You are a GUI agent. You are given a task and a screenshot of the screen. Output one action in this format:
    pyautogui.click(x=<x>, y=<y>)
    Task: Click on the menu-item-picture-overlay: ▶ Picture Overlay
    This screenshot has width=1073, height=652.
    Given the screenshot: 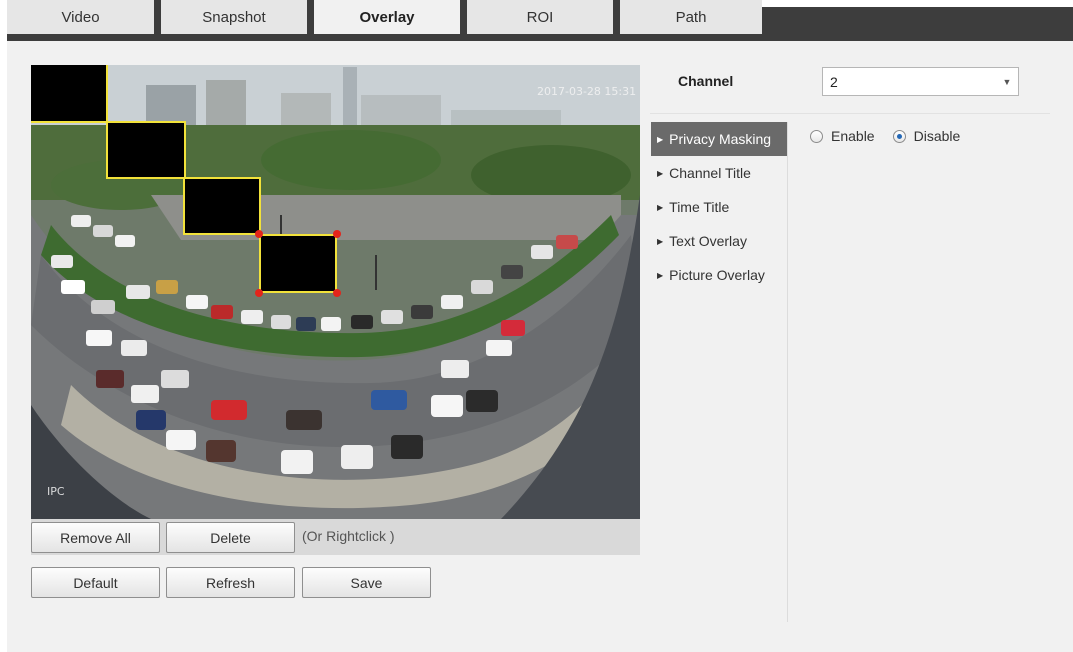 What is the action you would take?
    pyautogui.click(x=719, y=275)
    